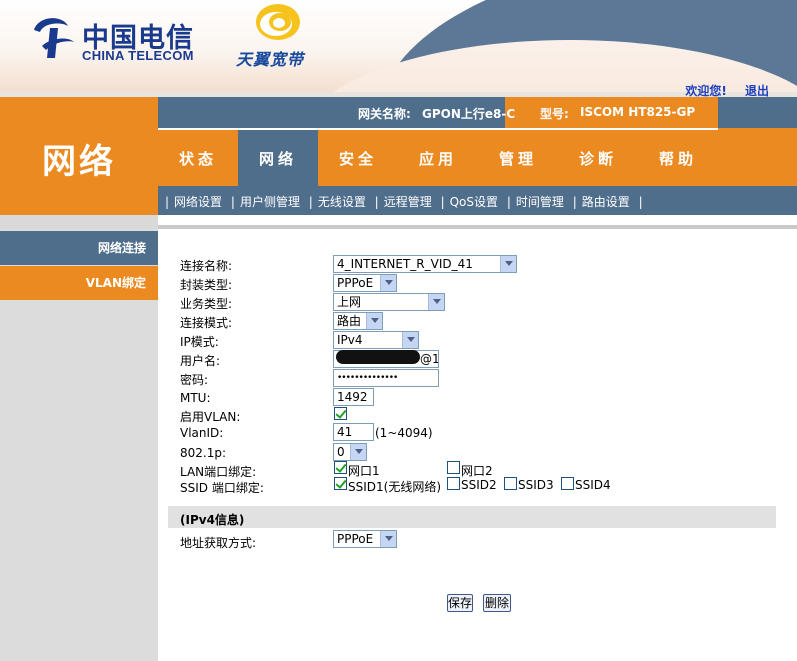 Image resolution: width=797 pixels, height=661 pixels. What do you see at coordinates (206, 285) in the screenshot?
I see `label-encap-type: 封装类型:` at bounding box center [206, 285].